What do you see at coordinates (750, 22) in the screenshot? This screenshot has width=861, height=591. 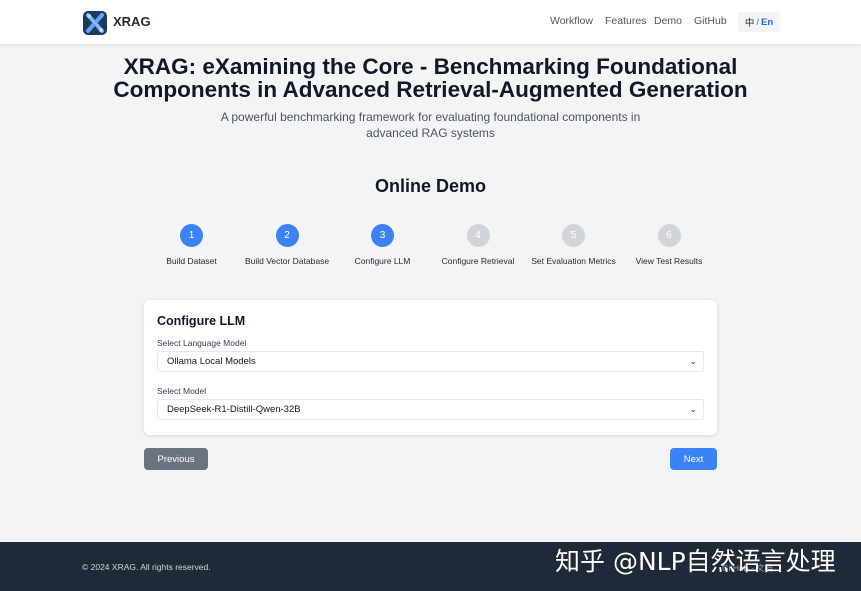 I see `lang-zh: 中` at bounding box center [750, 22].